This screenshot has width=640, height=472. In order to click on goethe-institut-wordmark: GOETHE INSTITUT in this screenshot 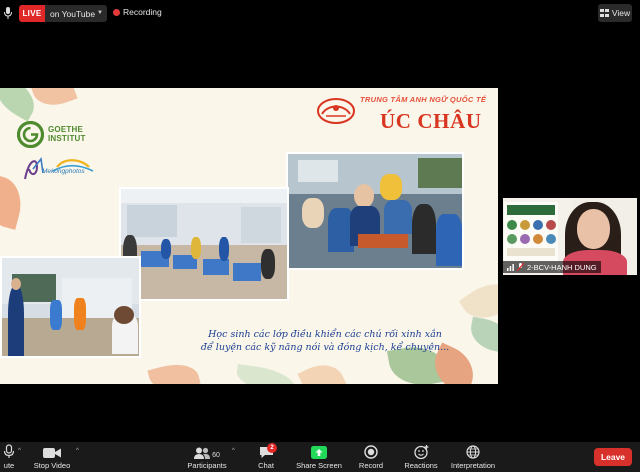, I will do `click(67, 134)`.